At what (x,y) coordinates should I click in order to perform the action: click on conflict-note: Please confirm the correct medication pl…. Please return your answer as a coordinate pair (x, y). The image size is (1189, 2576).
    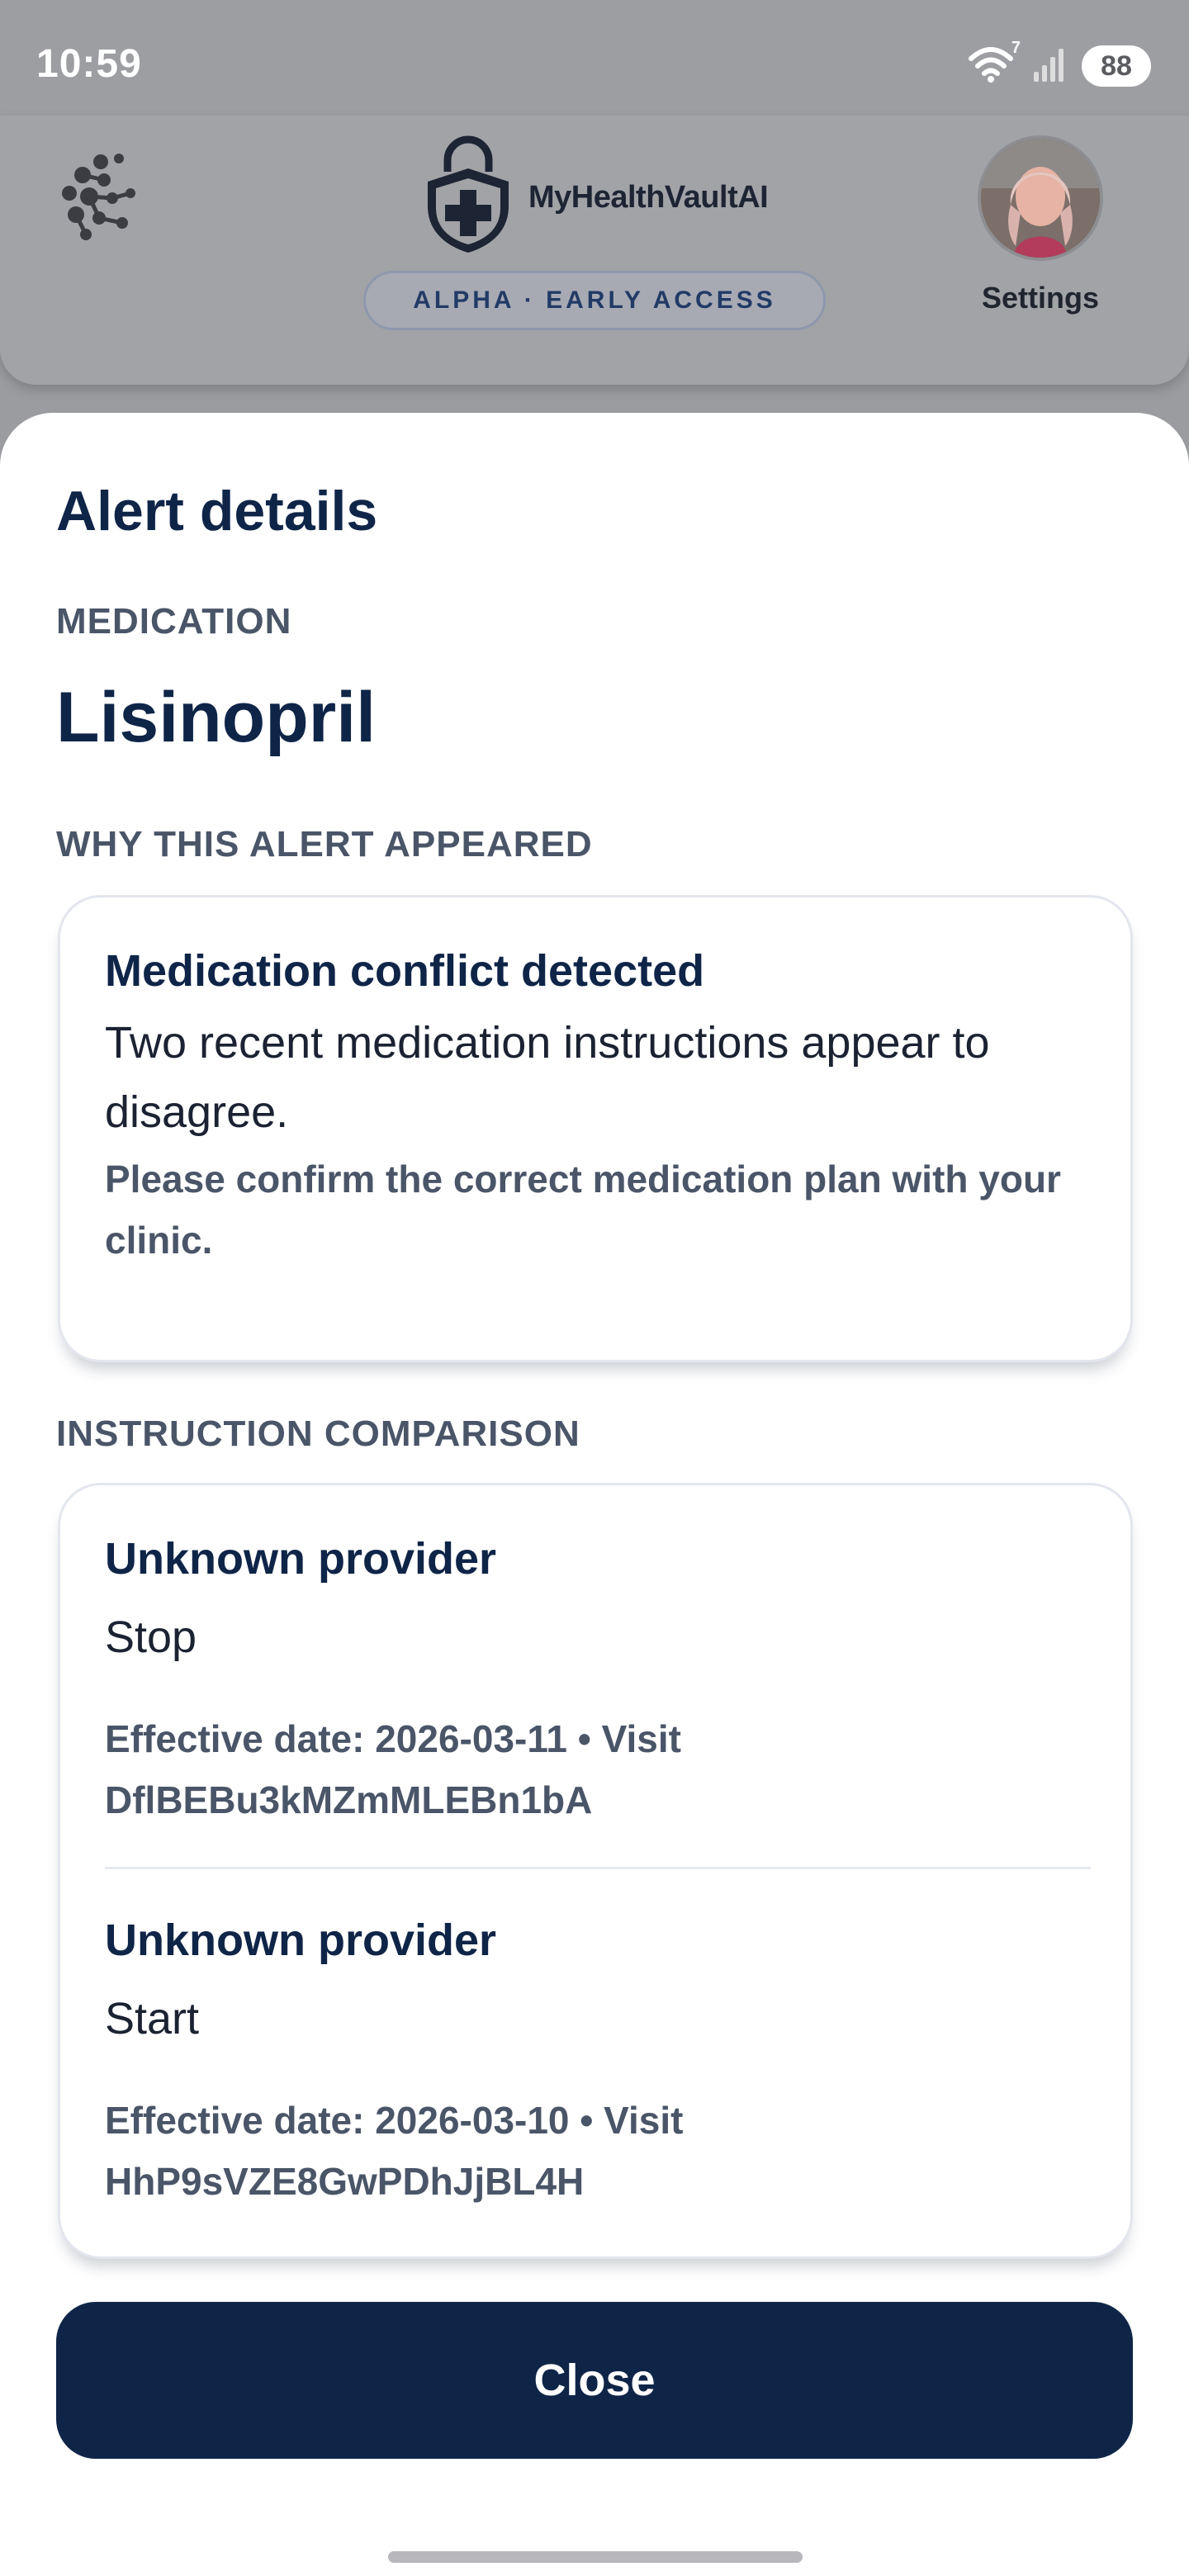
    Looking at the image, I should click on (583, 1210).